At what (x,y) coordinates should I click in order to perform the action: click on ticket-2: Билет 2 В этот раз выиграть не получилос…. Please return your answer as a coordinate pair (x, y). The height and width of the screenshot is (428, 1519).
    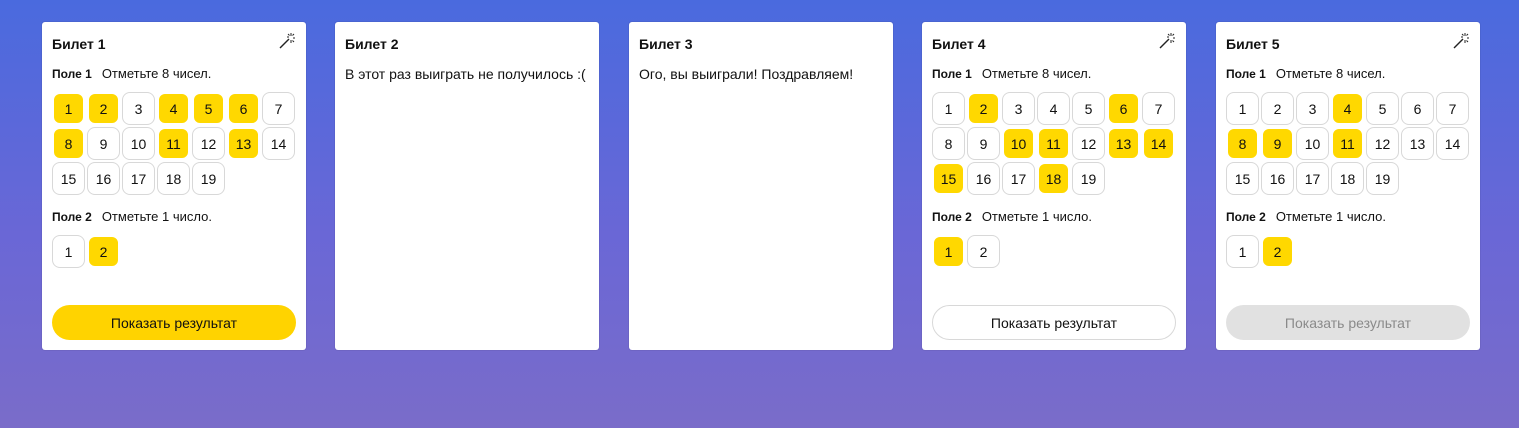
    Looking at the image, I should click on (467, 186).